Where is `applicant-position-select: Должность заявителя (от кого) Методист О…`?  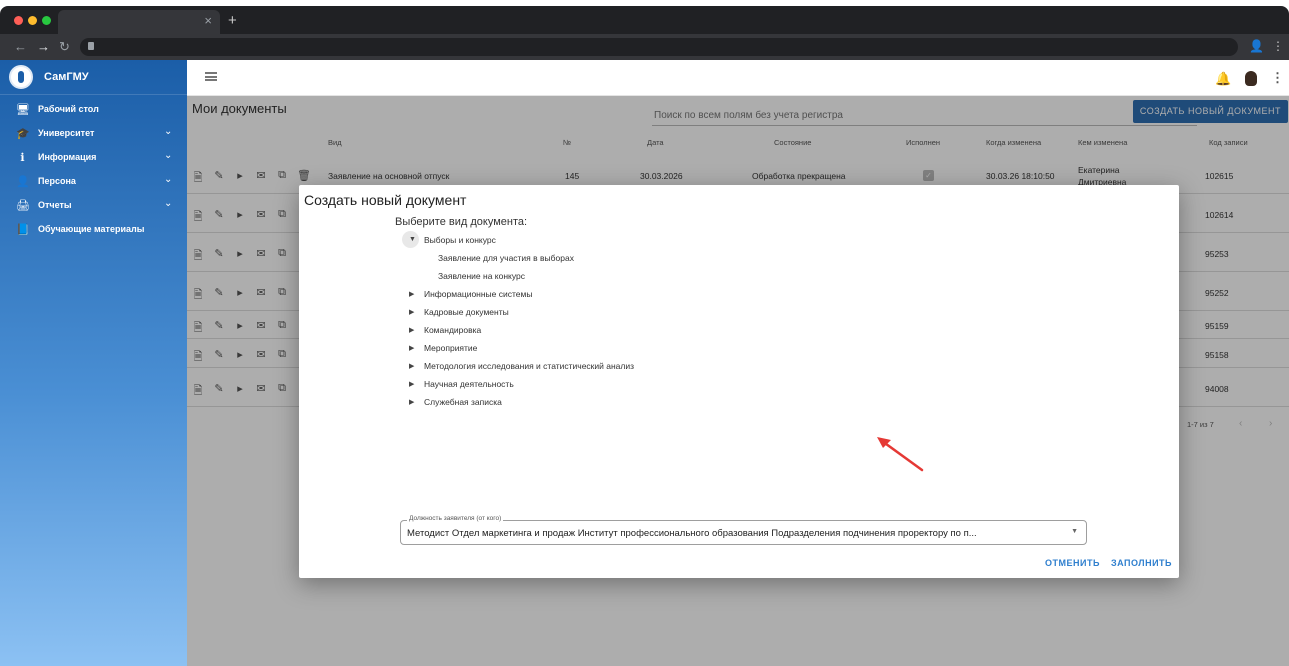 applicant-position-select: Должность заявителя (от кого) Методист О… is located at coordinates (743, 530).